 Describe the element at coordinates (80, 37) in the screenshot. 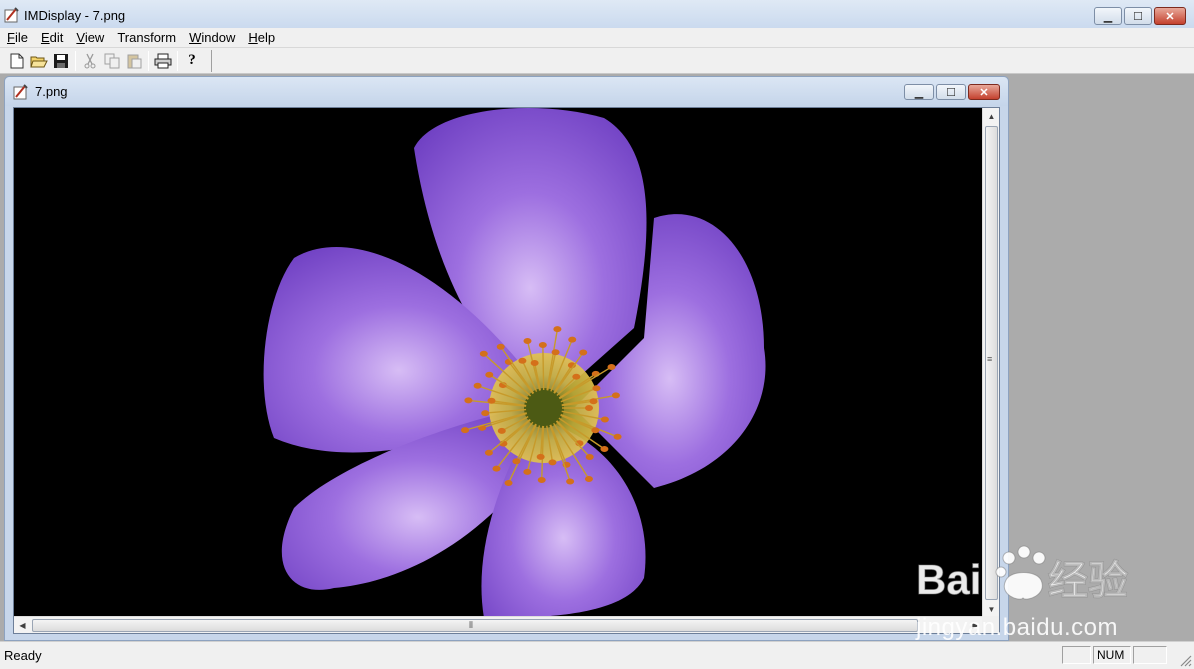

I see `menu-accel: V` at that location.